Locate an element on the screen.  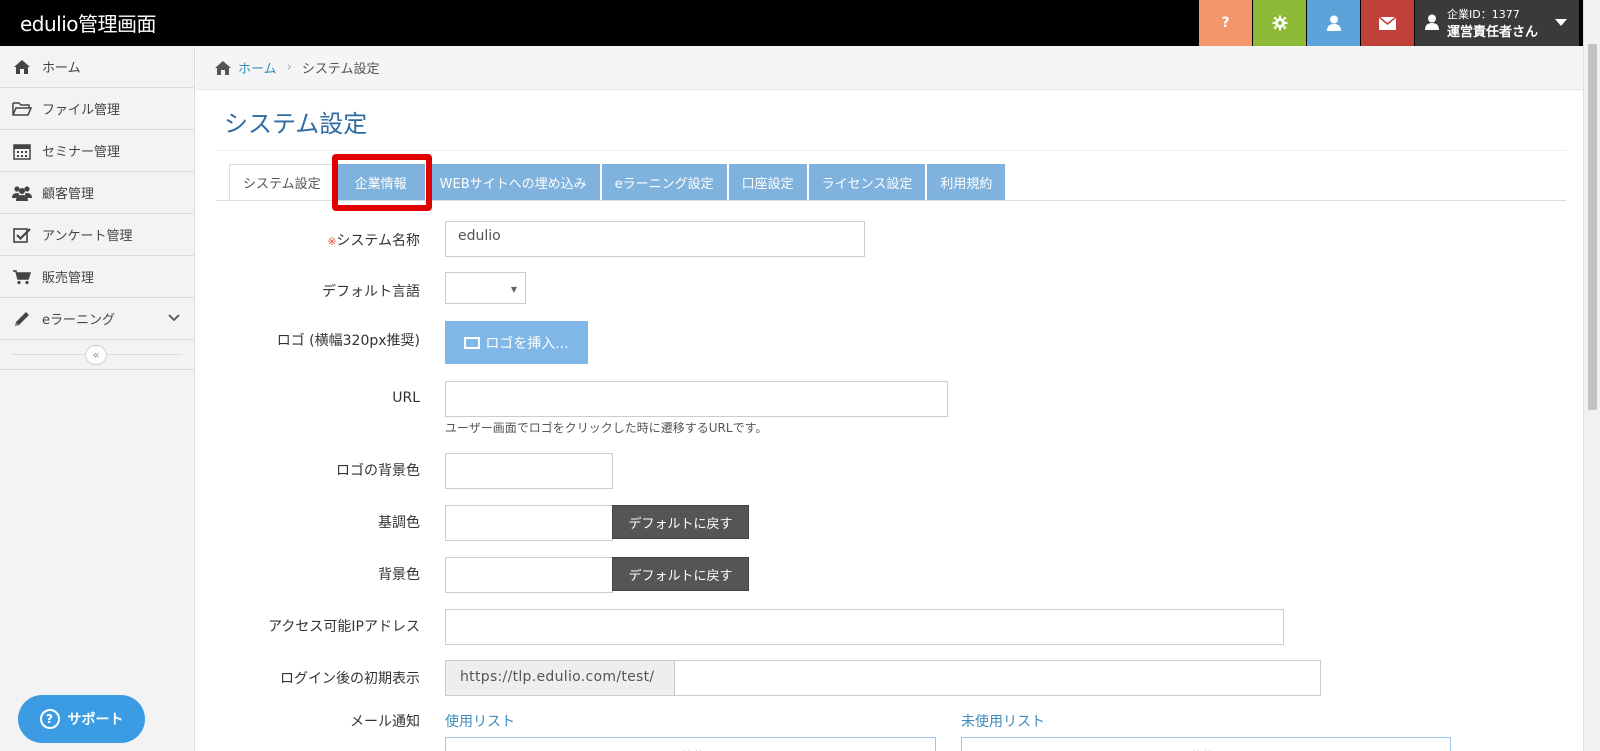
support-label: サポート is located at coordinates (95, 720).